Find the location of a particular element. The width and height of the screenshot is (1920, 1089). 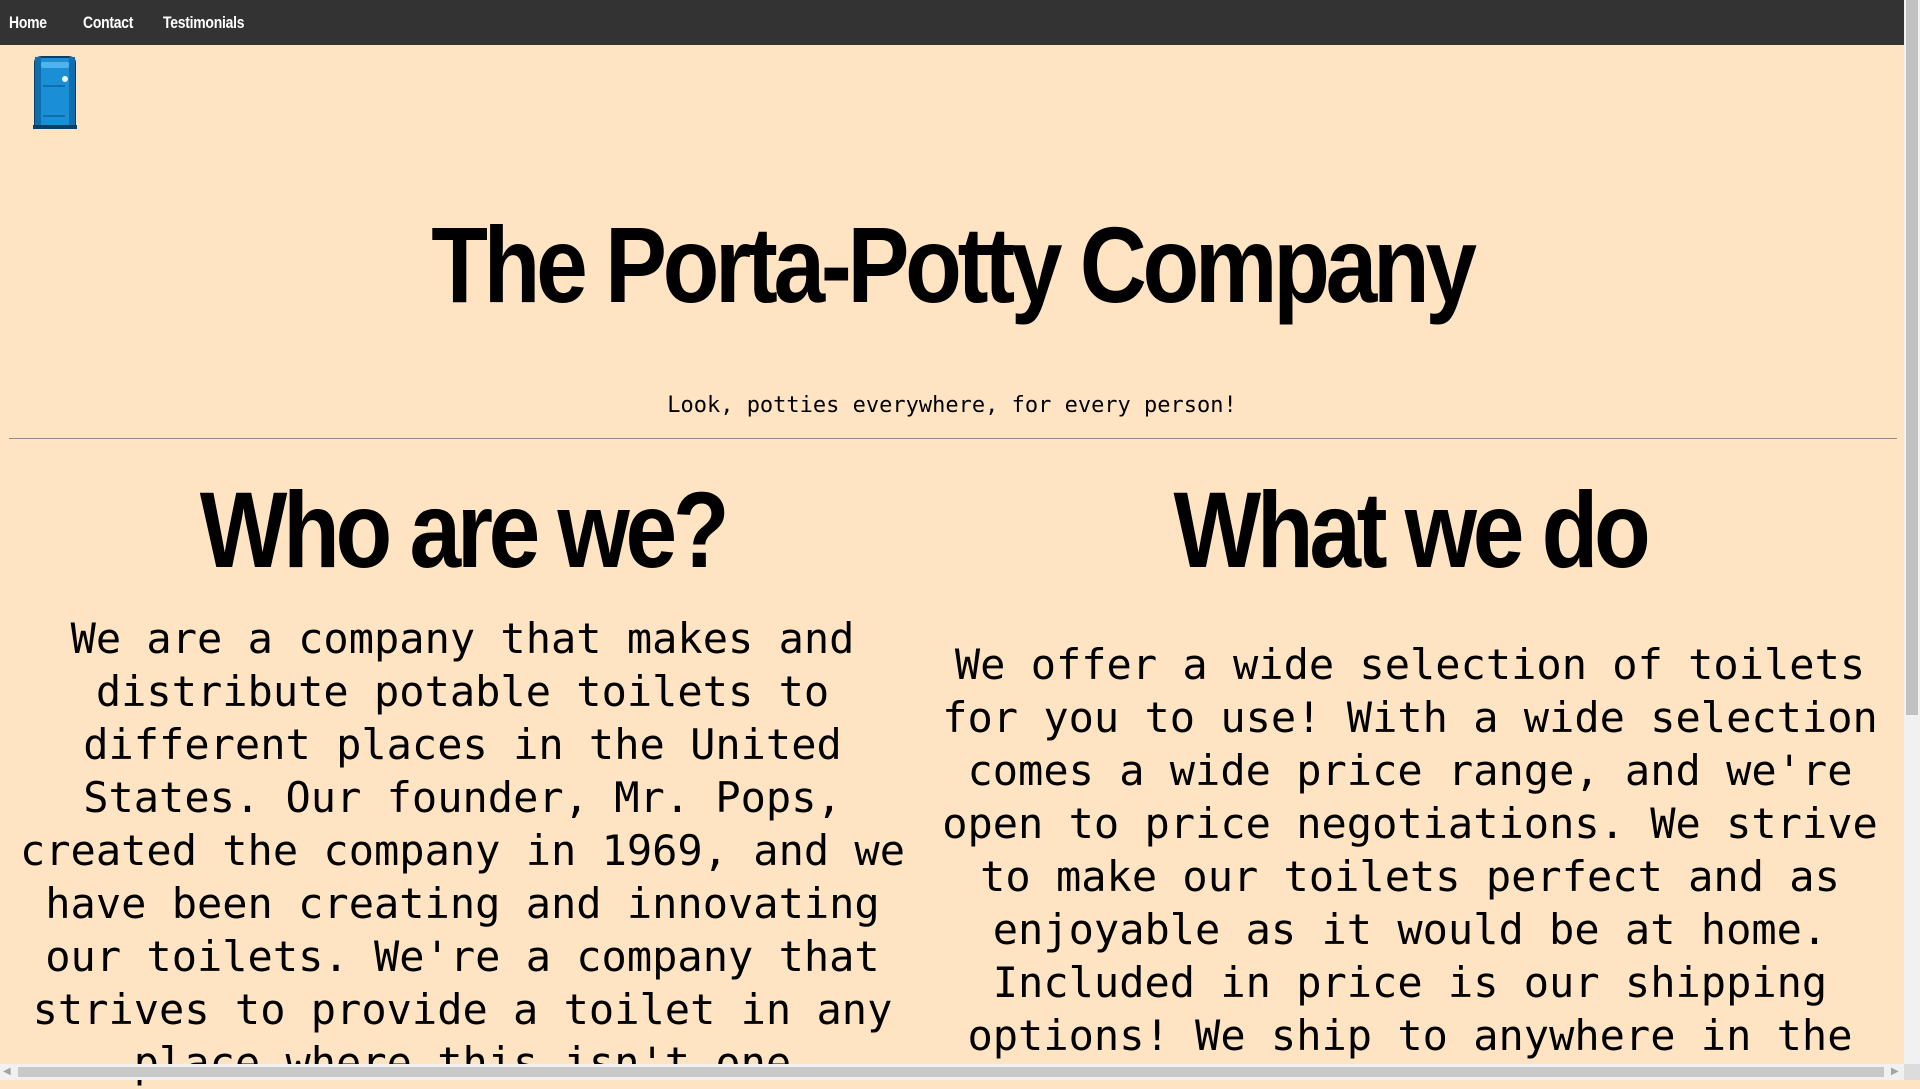

vertical-scrollbar-thumb is located at coordinates (1912, 357).